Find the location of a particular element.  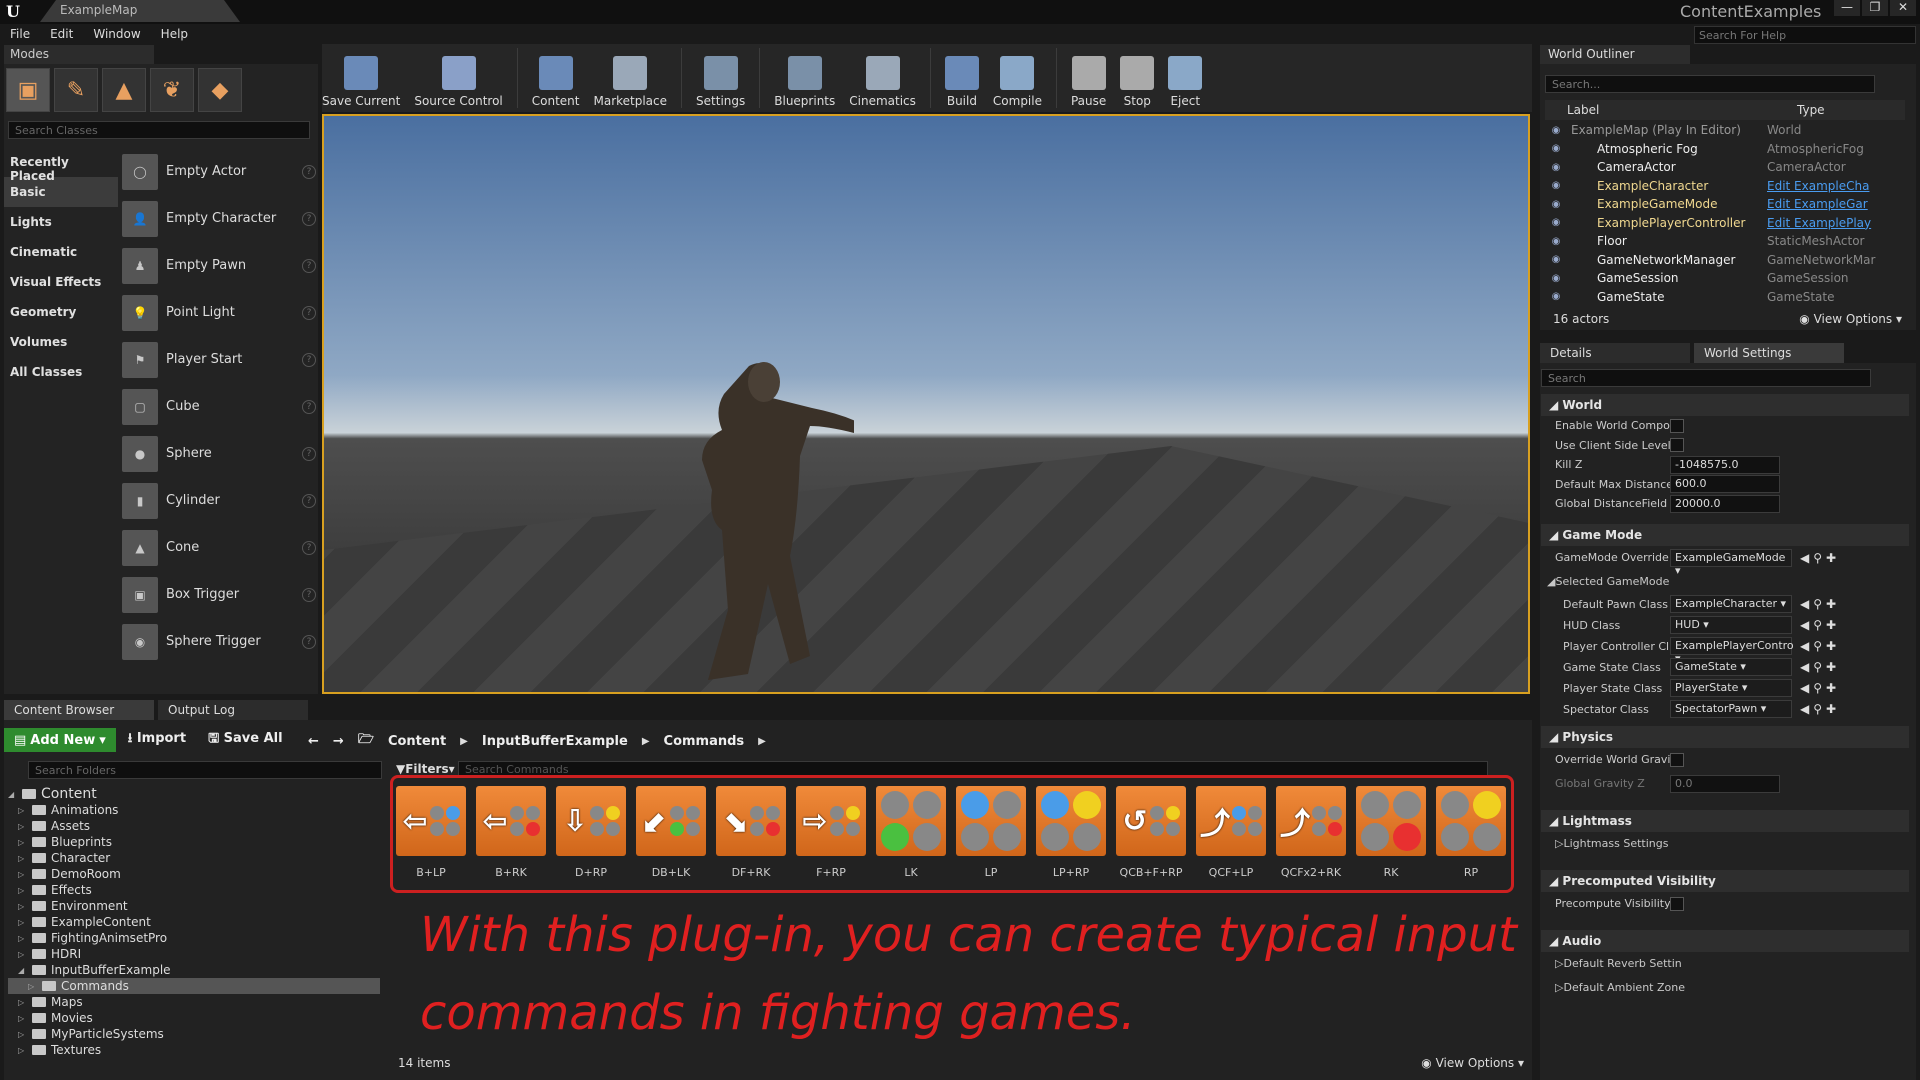

menu-file: File is located at coordinates (20, 34).